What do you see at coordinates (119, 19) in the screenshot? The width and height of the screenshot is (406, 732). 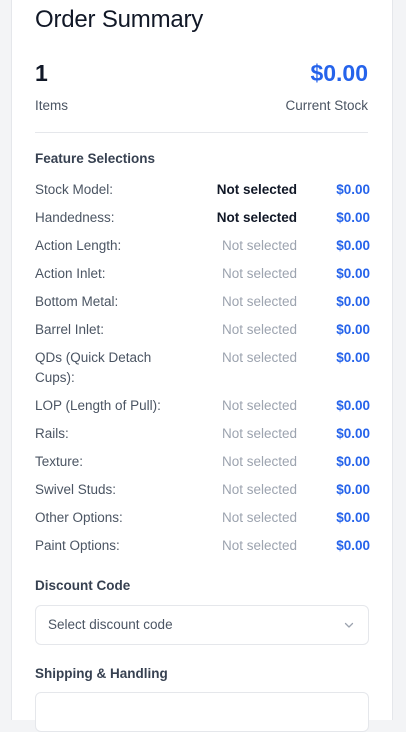 I see `page-title: Order Summary` at bounding box center [119, 19].